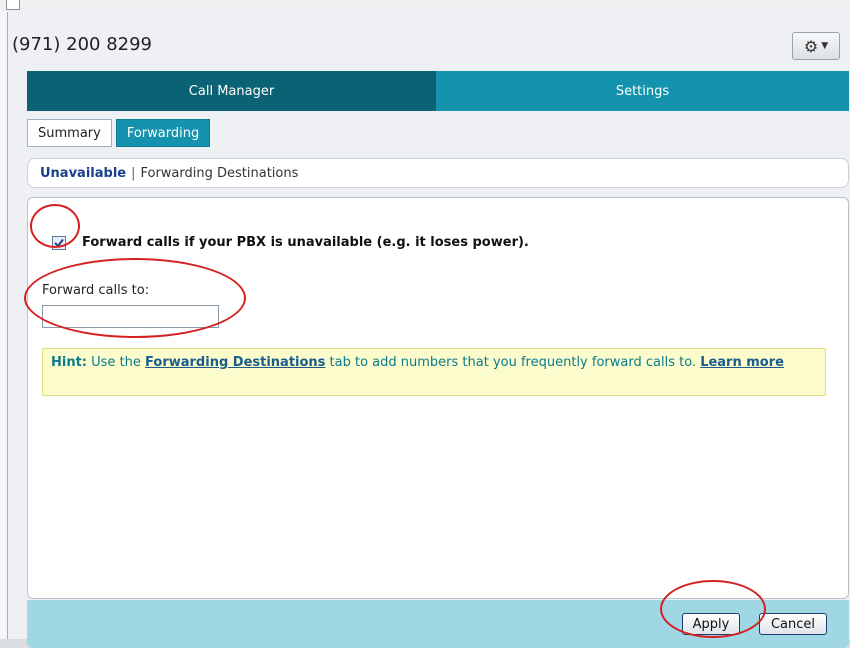 This screenshot has width=850, height=648. What do you see at coordinates (235, 362) in the screenshot?
I see `forwarding-destinations-link: Forwarding Destinations` at bounding box center [235, 362].